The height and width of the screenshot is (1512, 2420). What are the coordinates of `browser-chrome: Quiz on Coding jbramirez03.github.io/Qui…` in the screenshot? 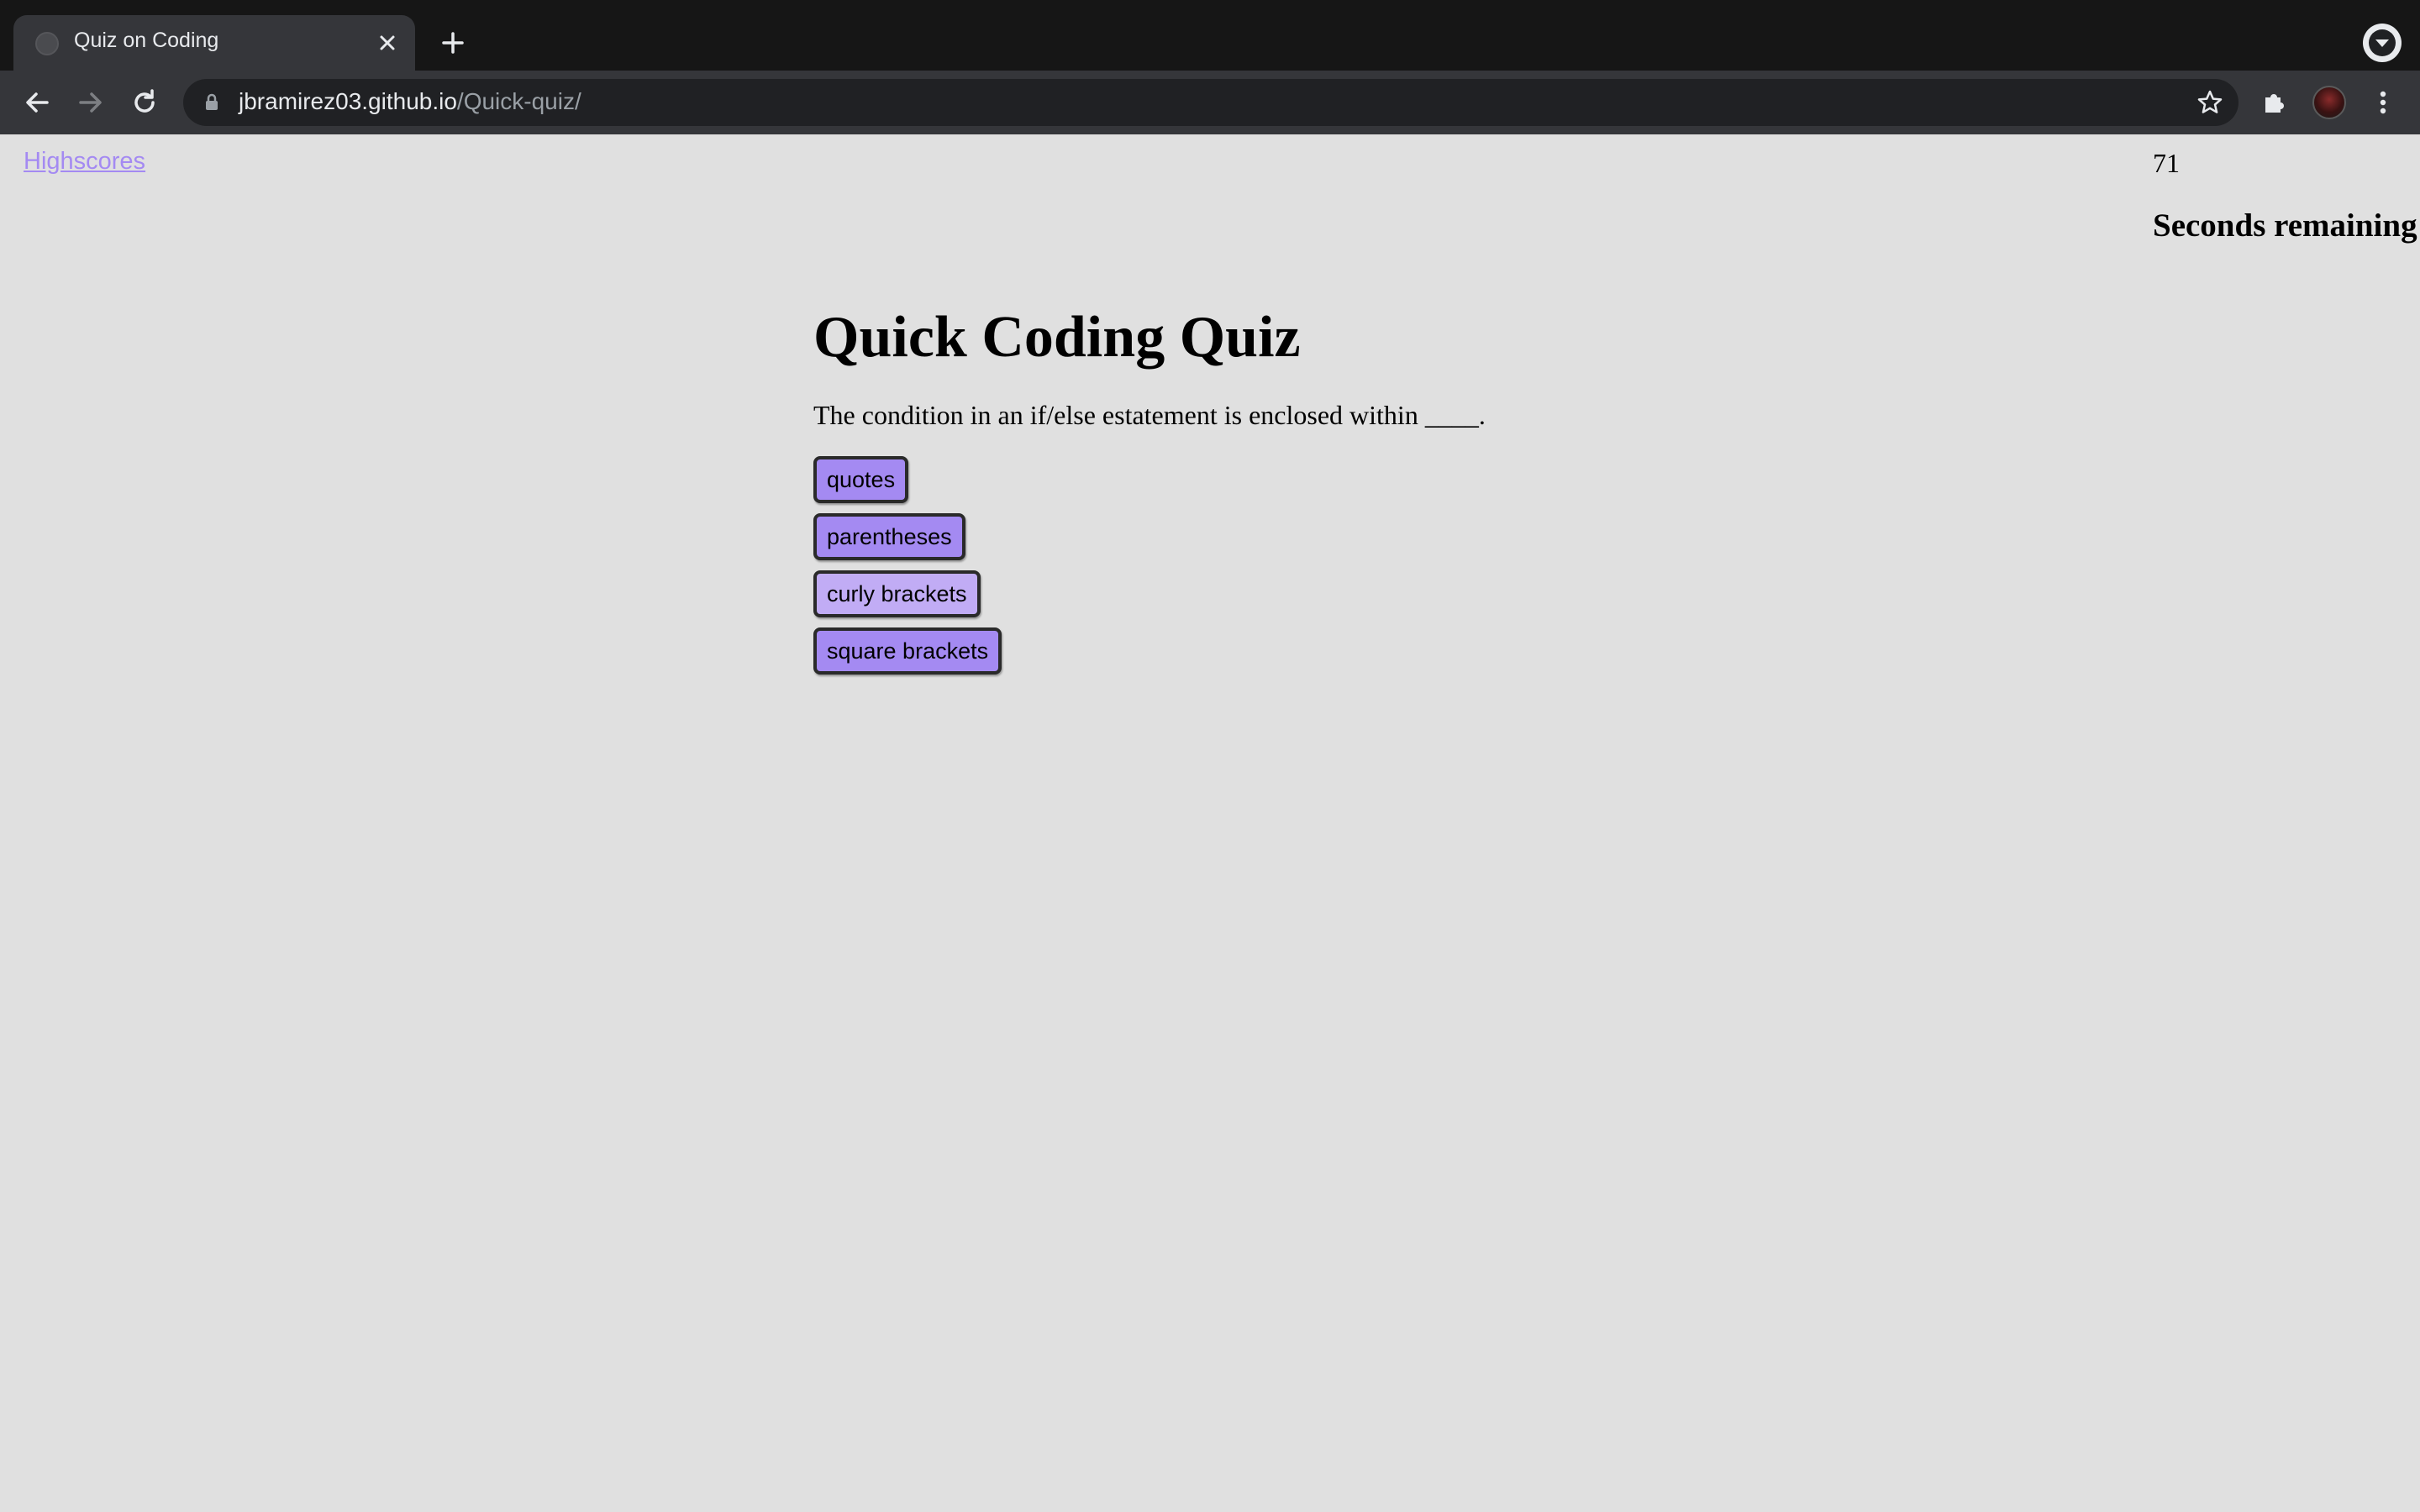 It's located at (1210, 67).